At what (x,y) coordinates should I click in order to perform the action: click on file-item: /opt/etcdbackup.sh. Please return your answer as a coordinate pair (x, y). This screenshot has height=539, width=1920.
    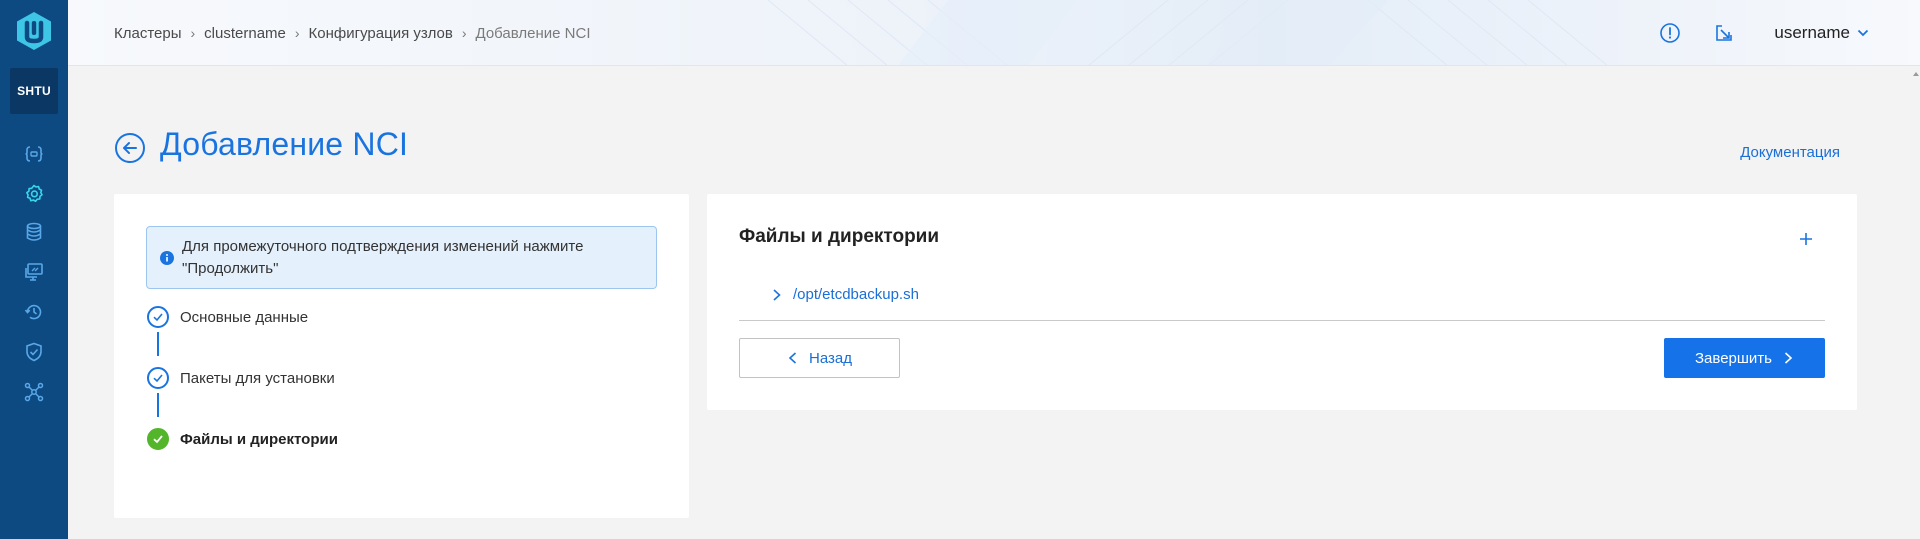
    Looking at the image, I should click on (845, 294).